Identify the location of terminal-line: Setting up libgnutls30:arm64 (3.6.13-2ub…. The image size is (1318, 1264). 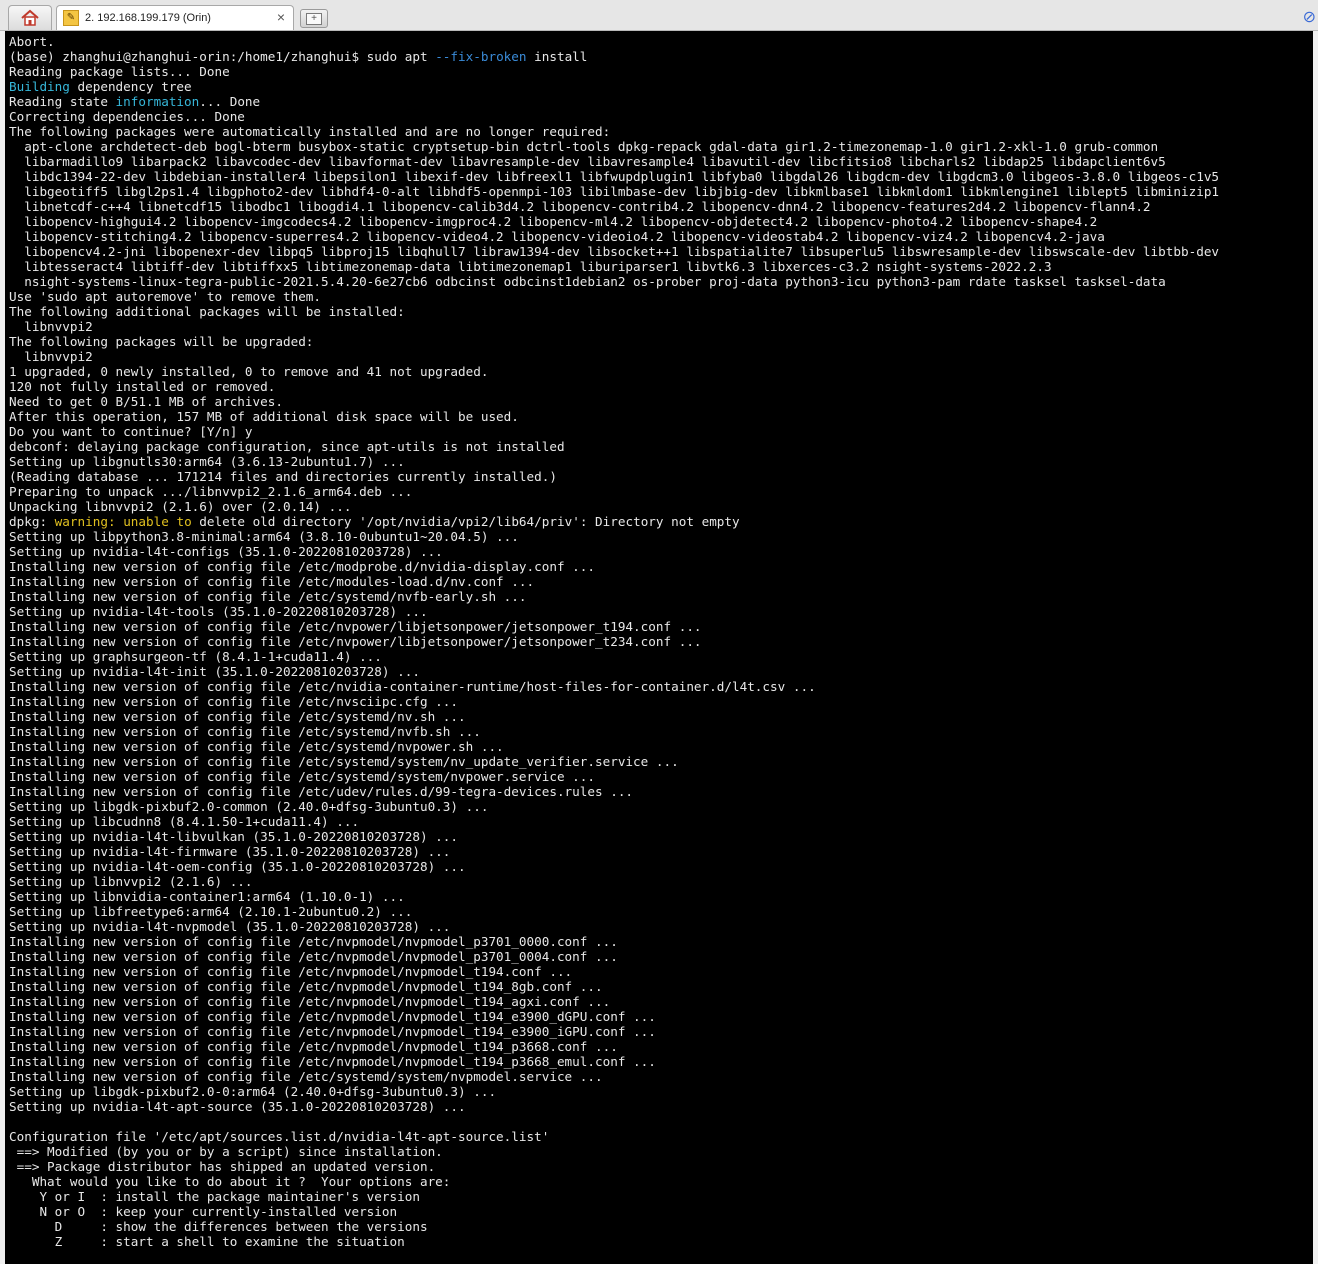
(207, 461).